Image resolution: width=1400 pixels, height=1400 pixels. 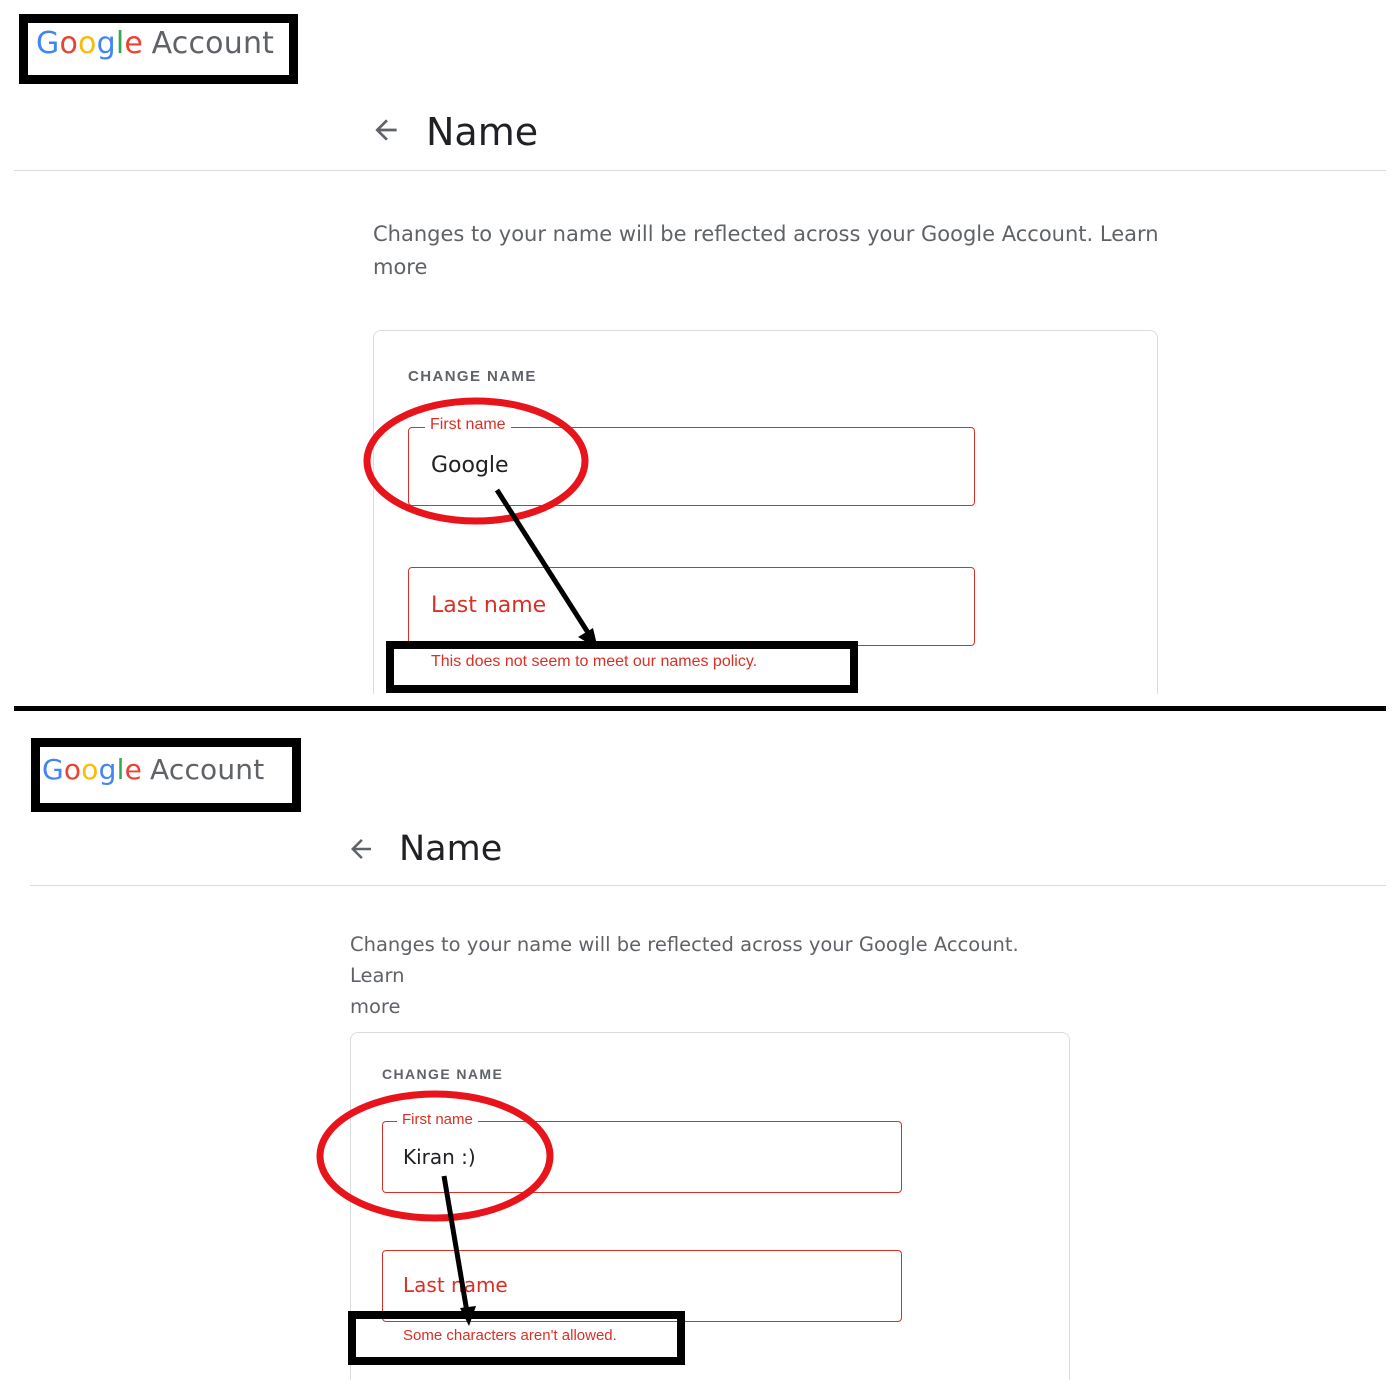 What do you see at coordinates (510, 1335) in the screenshot?
I see `error-message: Some characters aren't allowed.` at bounding box center [510, 1335].